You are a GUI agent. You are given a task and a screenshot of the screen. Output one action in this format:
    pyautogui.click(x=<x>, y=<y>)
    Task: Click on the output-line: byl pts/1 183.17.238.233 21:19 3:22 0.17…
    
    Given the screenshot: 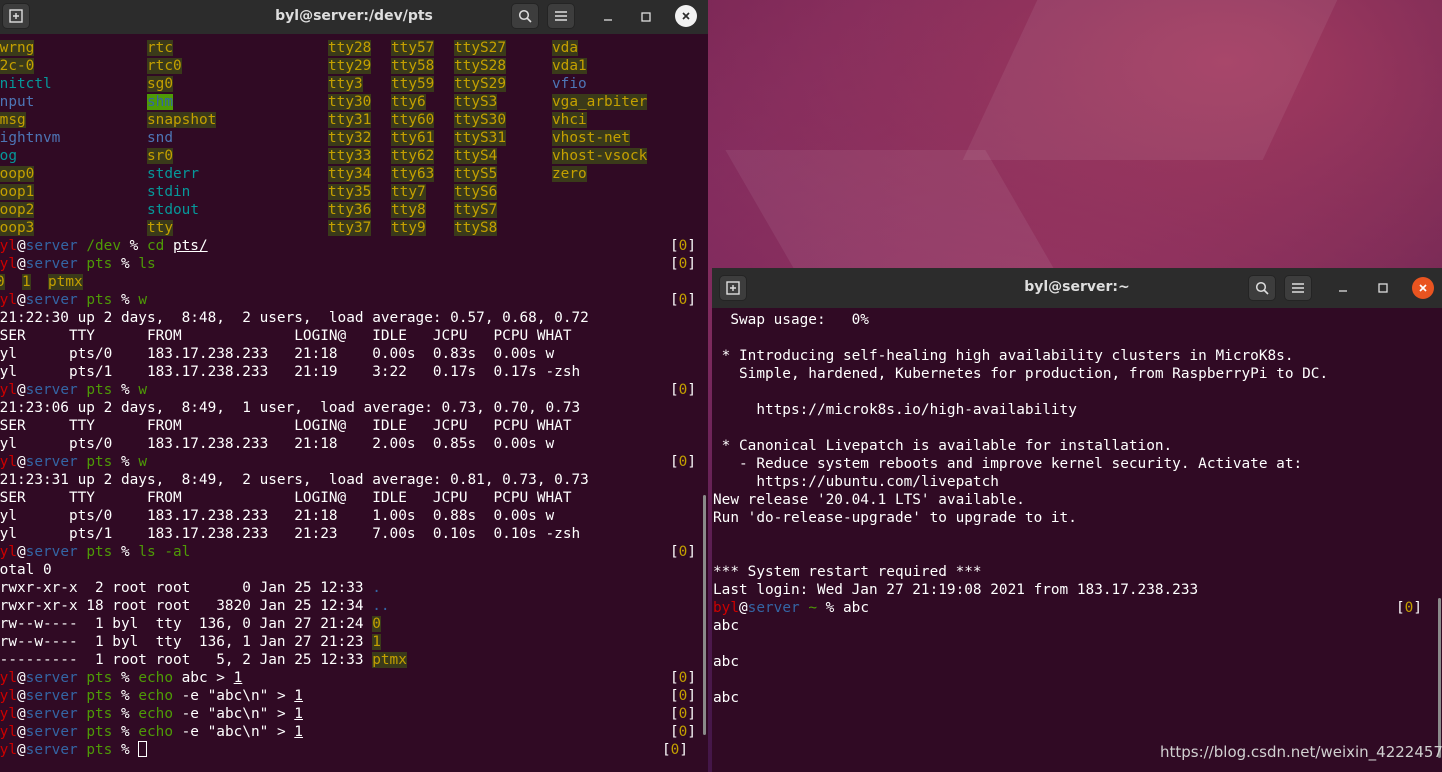 What is the action you would take?
    pyautogui.click(x=290, y=372)
    